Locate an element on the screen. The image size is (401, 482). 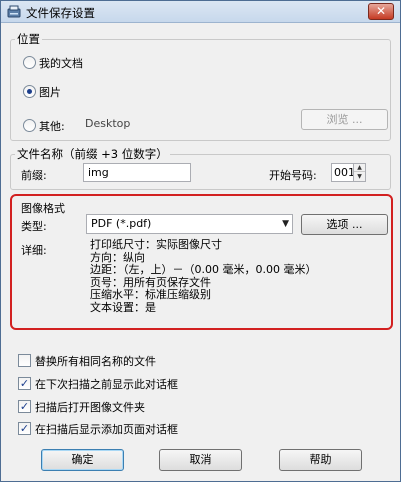
checkbox-add-page-dialog: ✓ is located at coordinates (24, 428).